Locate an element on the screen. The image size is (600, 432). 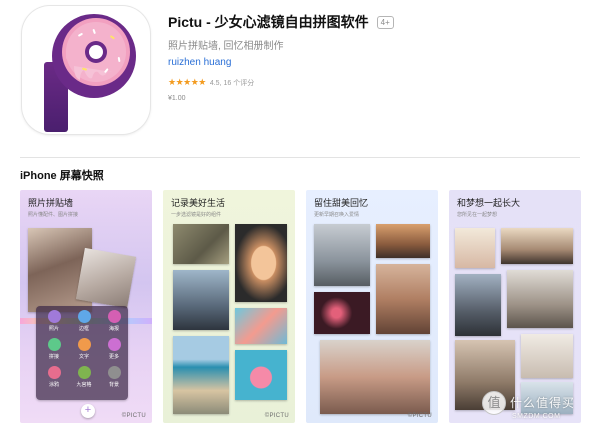
watermark-site: SMZDM.COM is located at coordinates (536, 416).